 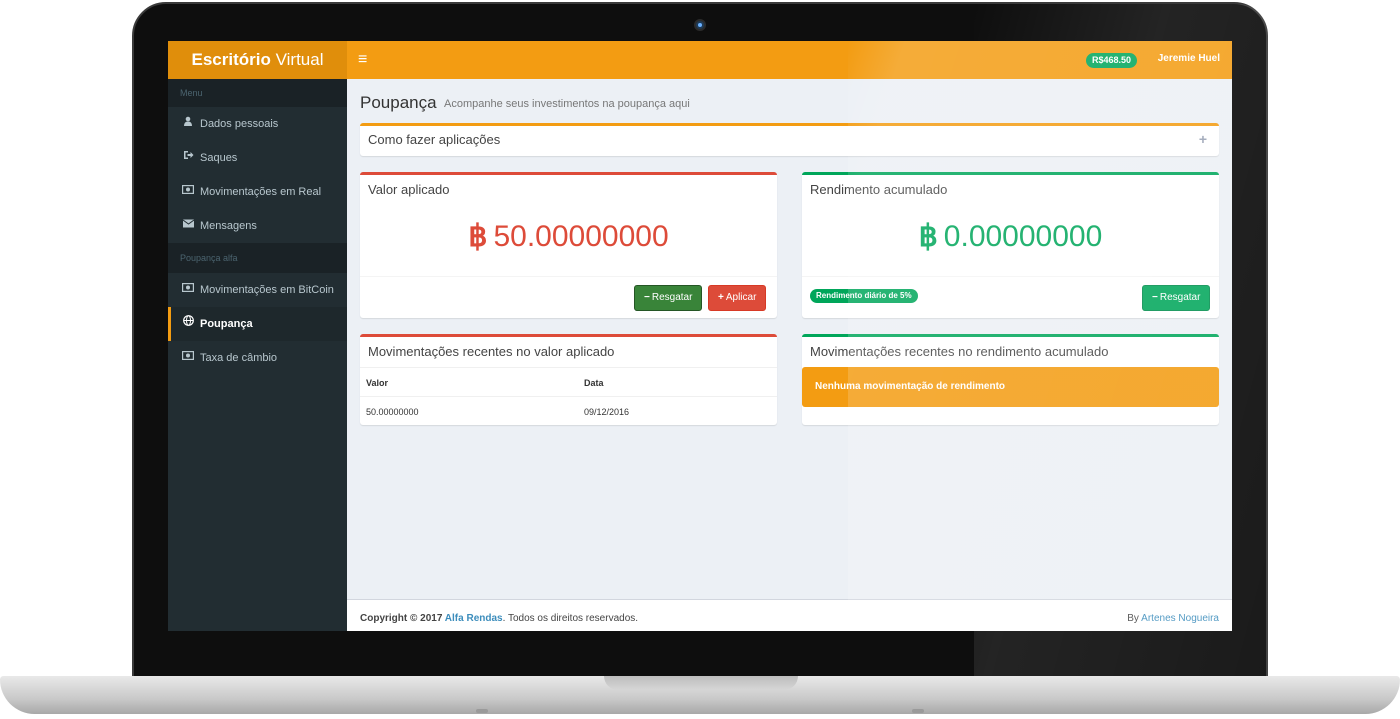 I want to click on sidebar-item-label: Mensagens, so click(x=228, y=226).